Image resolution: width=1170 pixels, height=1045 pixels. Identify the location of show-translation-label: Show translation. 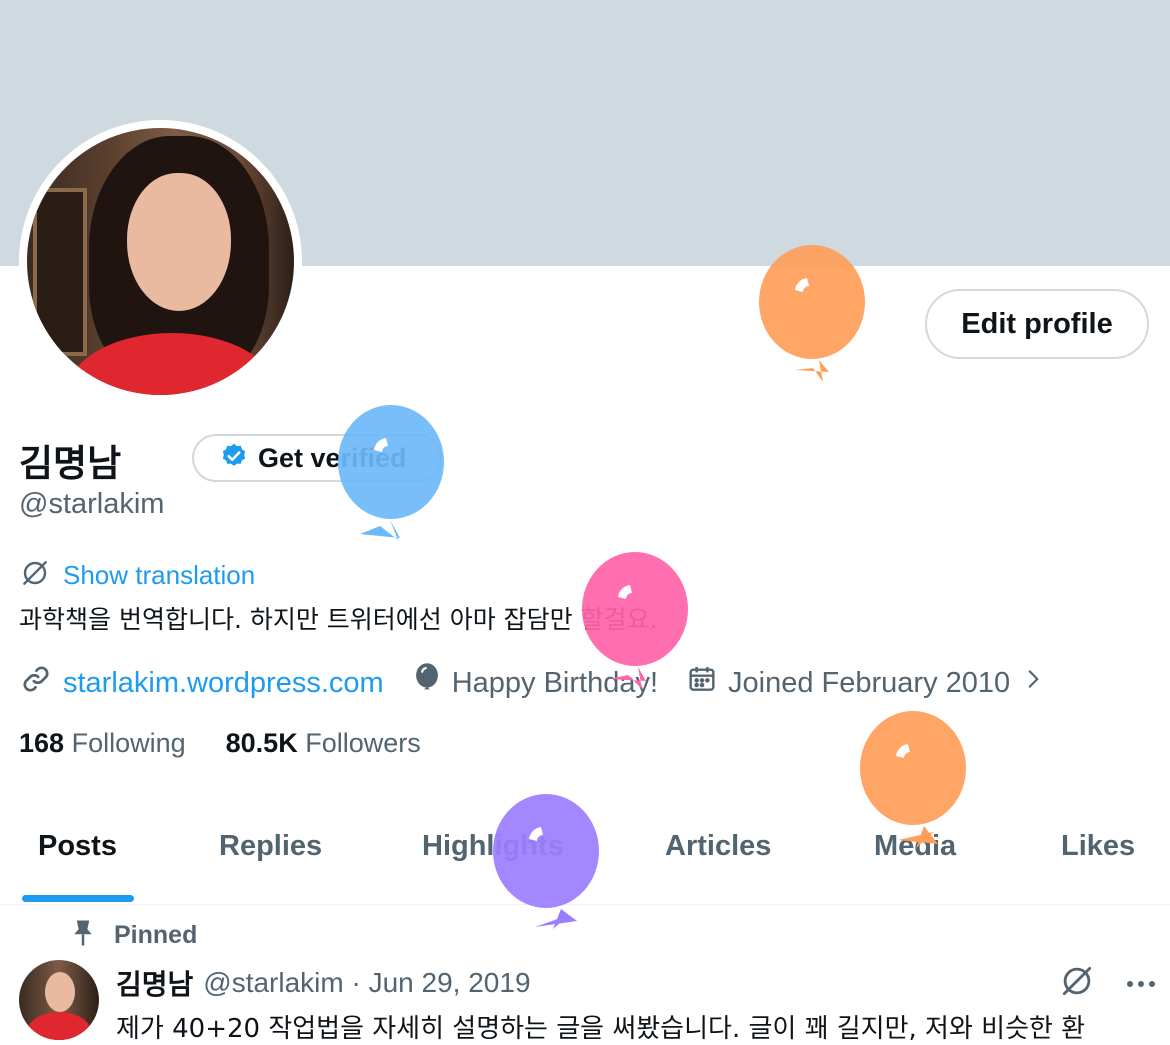
(159, 574).